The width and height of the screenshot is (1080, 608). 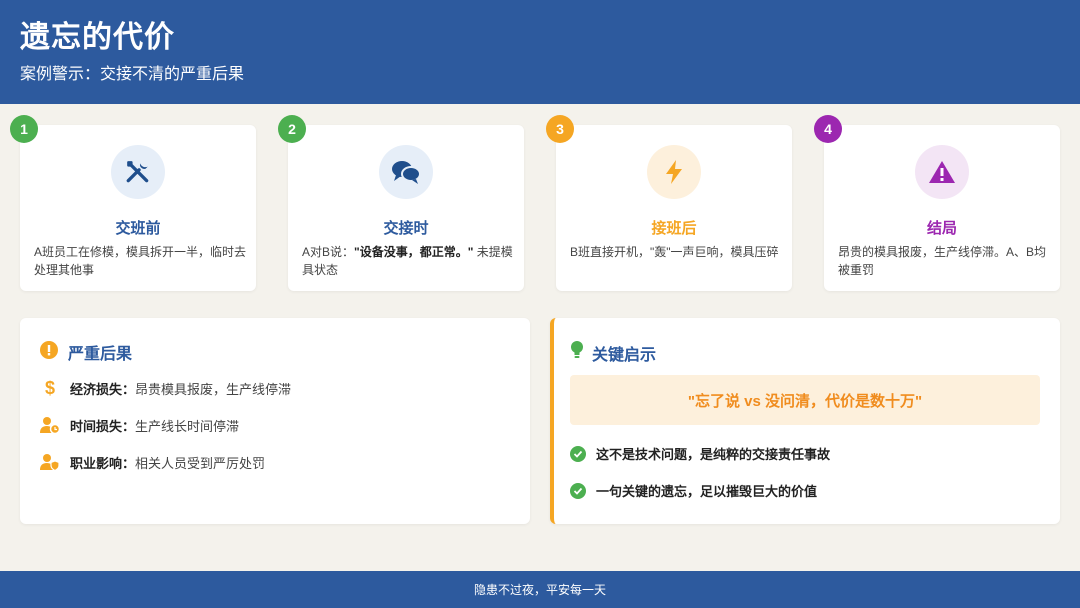 What do you see at coordinates (97, 37) in the screenshot?
I see `page-title: 遗忘的代价` at bounding box center [97, 37].